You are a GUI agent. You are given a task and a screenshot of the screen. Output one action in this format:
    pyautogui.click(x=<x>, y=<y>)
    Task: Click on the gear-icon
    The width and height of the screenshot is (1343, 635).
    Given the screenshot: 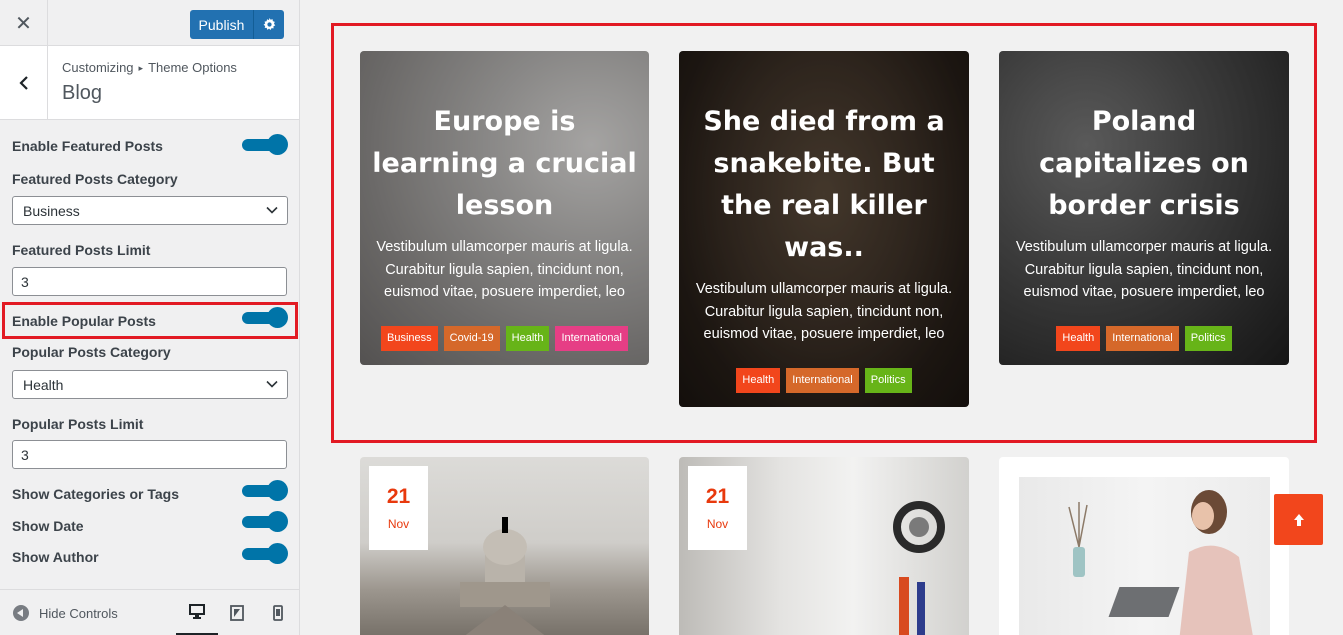 What is the action you would take?
    pyautogui.click(x=269, y=24)
    